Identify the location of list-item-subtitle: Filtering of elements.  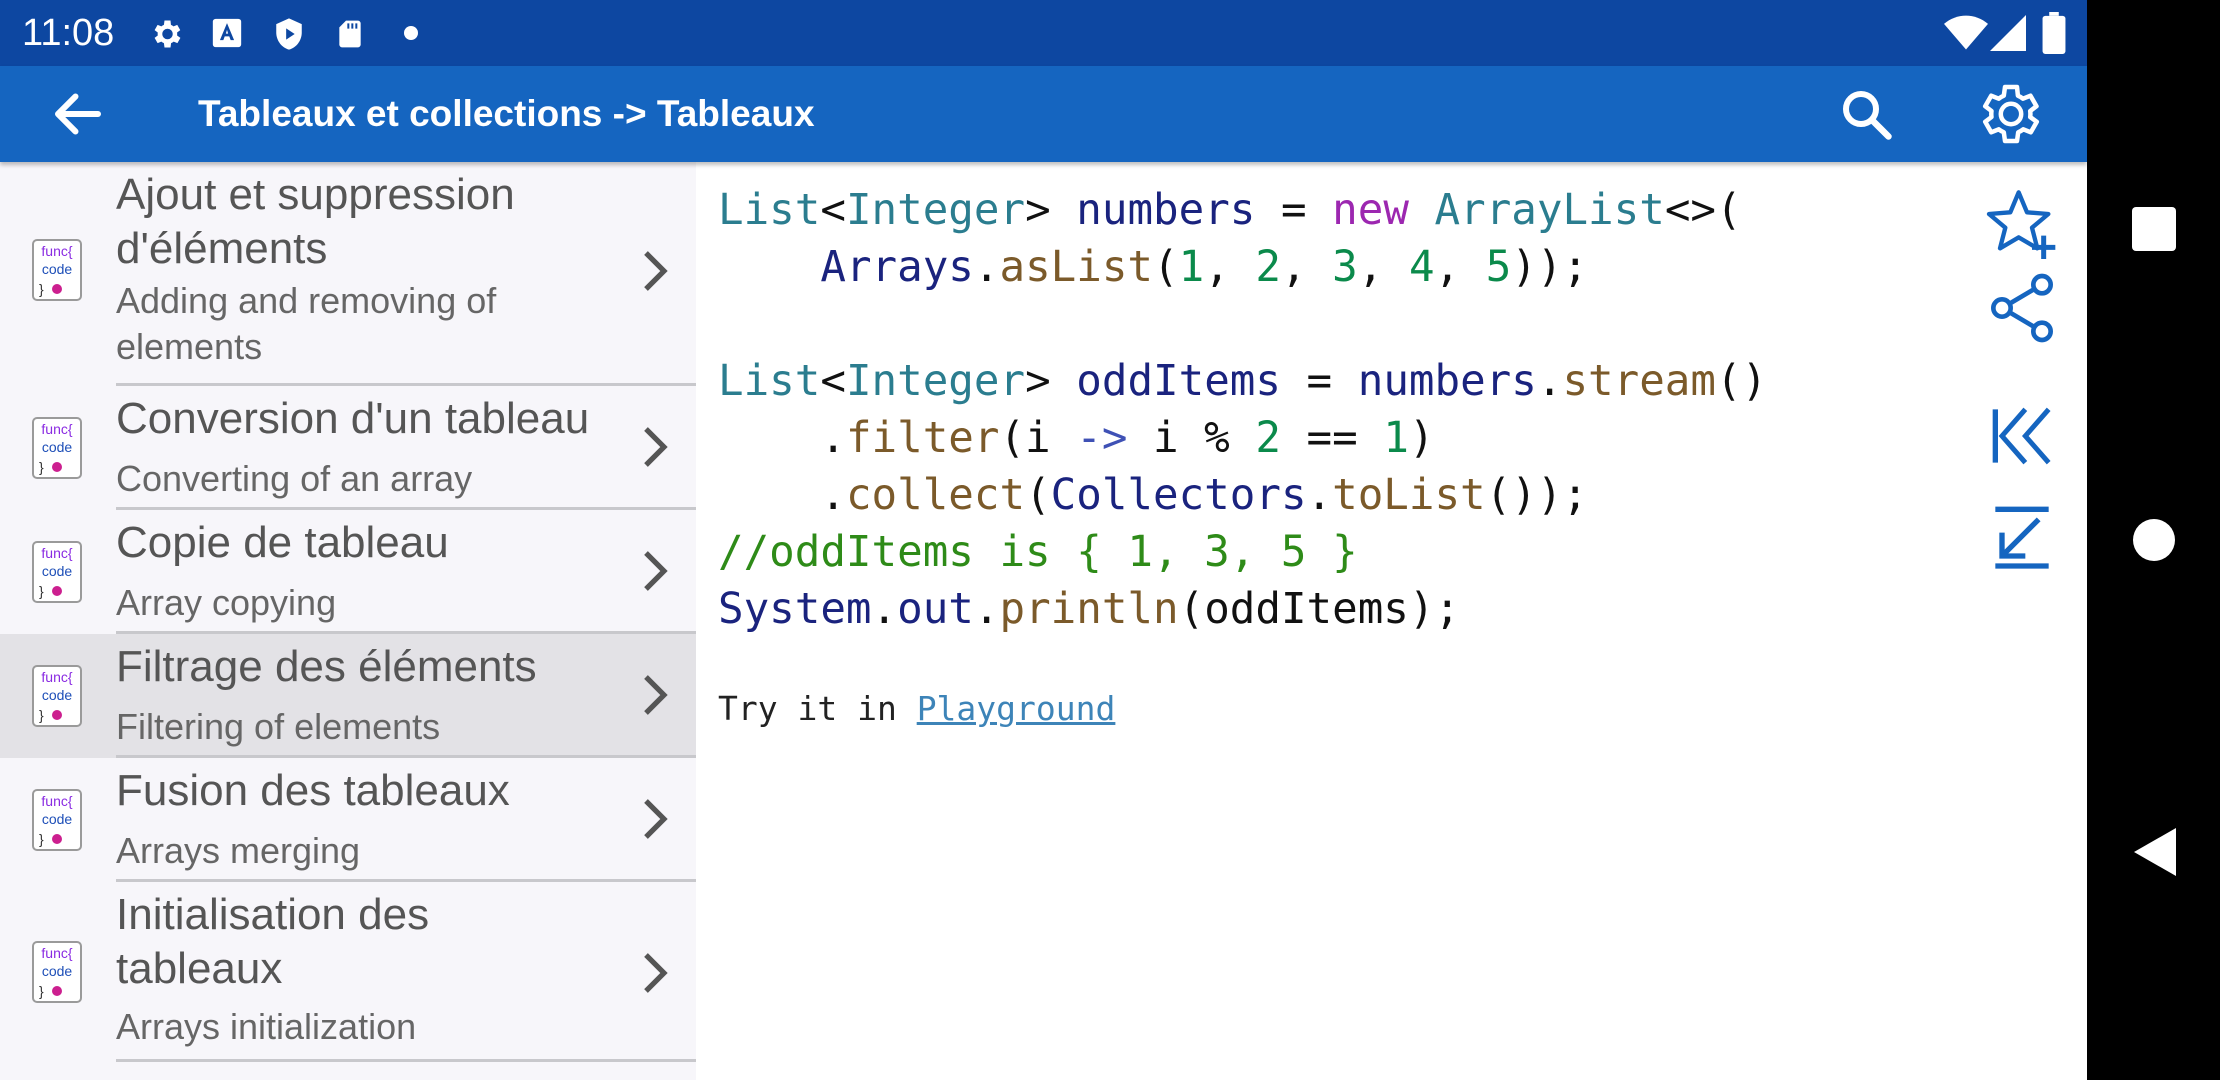
(376, 727).